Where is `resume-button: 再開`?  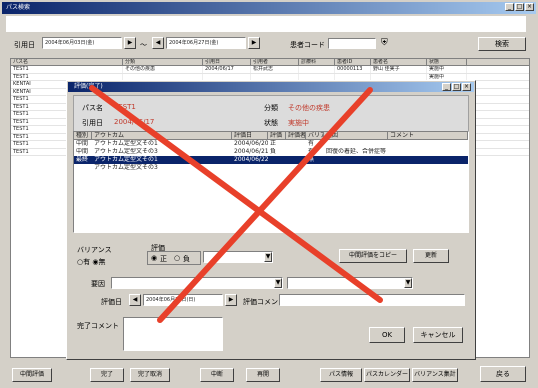 resume-button: 再開 is located at coordinates (263, 375).